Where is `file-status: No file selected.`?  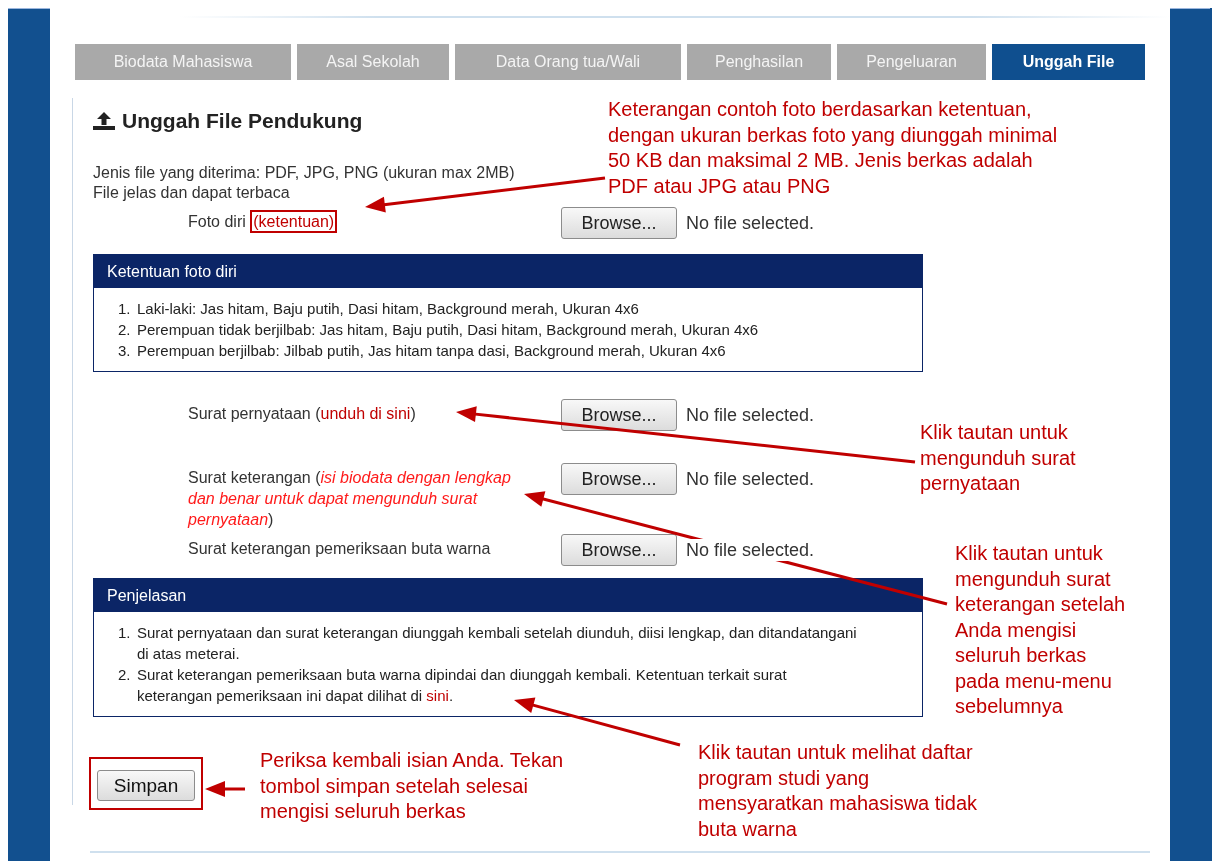 file-status: No file selected. is located at coordinates (750, 550).